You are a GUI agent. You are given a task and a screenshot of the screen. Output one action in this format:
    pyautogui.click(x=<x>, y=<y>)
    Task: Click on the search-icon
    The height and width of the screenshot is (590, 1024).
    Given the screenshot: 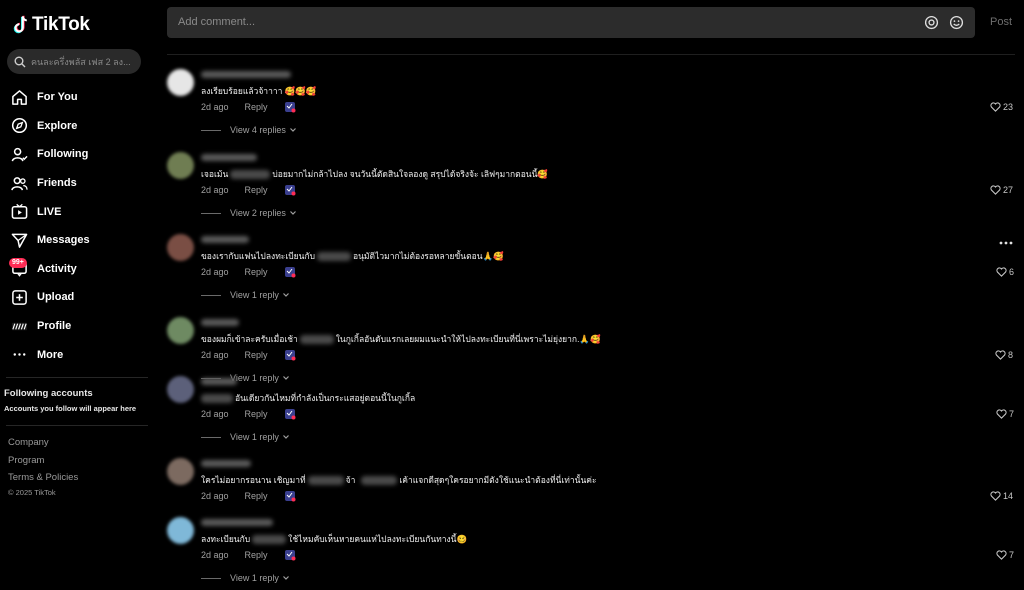 What is the action you would take?
    pyautogui.click(x=20, y=61)
    